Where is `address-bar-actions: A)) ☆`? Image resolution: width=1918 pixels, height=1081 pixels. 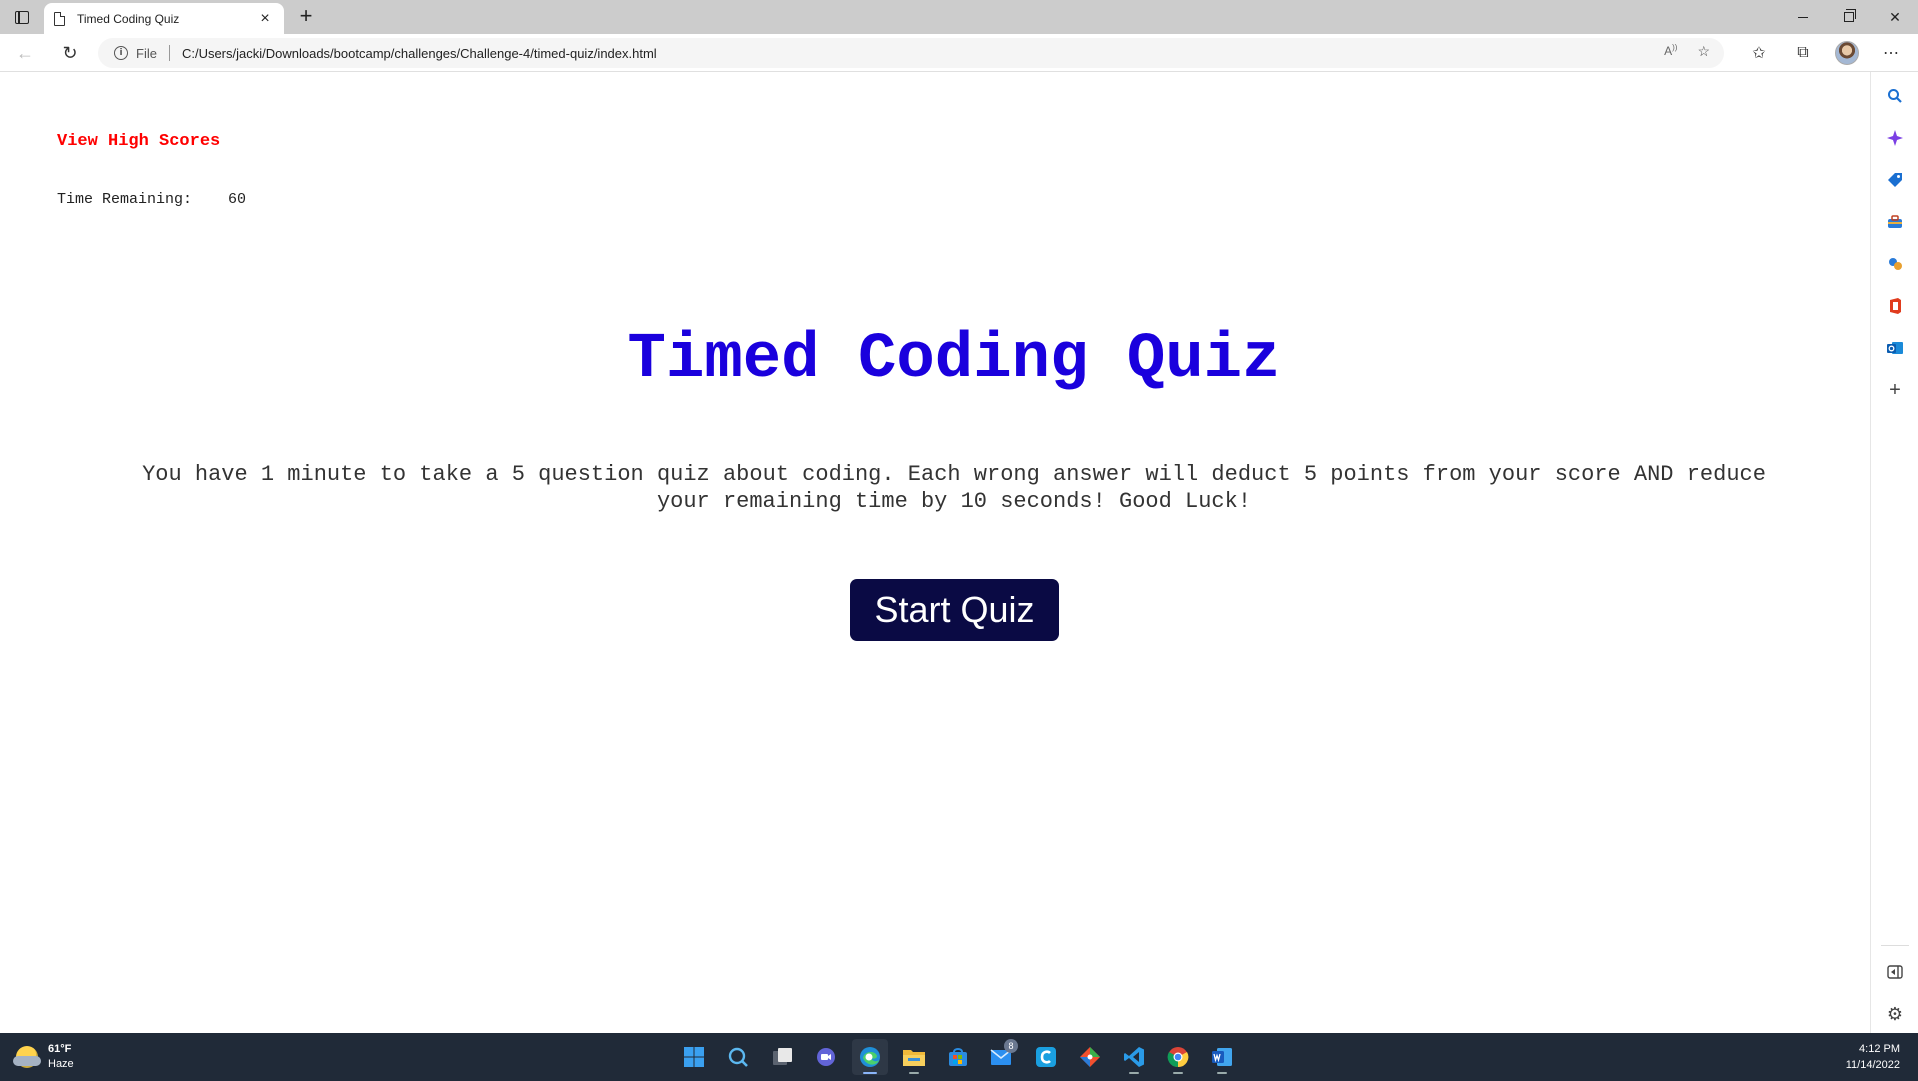 address-bar-actions: A)) ☆ is located at coordinates (1687, 51).